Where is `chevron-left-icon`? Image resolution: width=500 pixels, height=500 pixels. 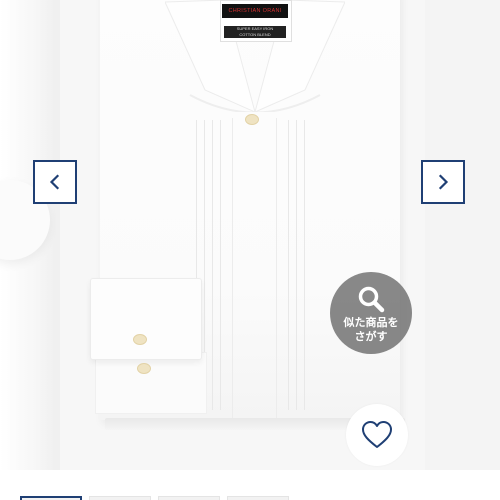 chevron-left-icon is located at coordinates (54, 182).